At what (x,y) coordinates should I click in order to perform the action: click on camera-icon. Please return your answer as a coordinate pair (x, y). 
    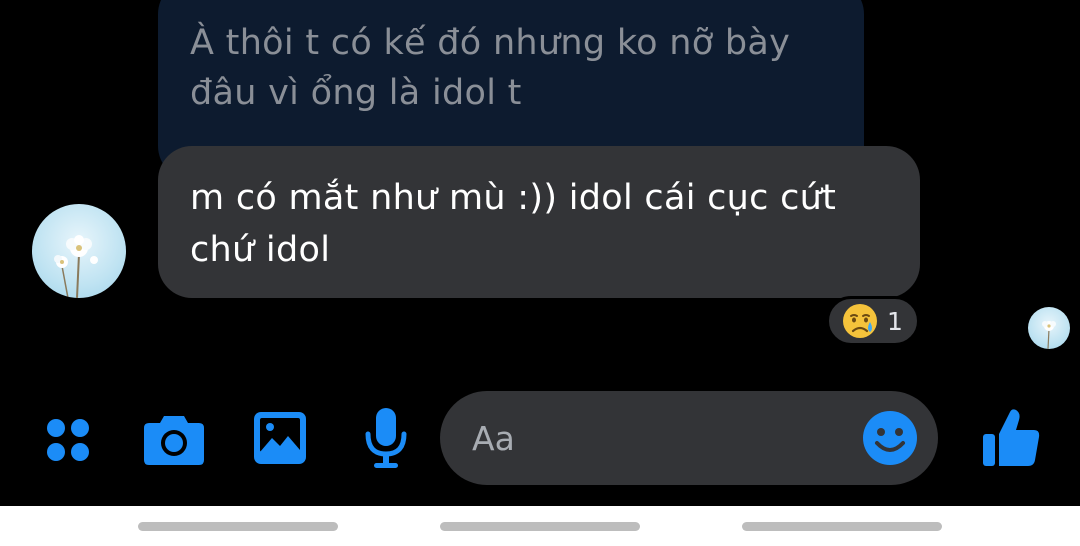
    Looking at the image, I should click on (174, 440).